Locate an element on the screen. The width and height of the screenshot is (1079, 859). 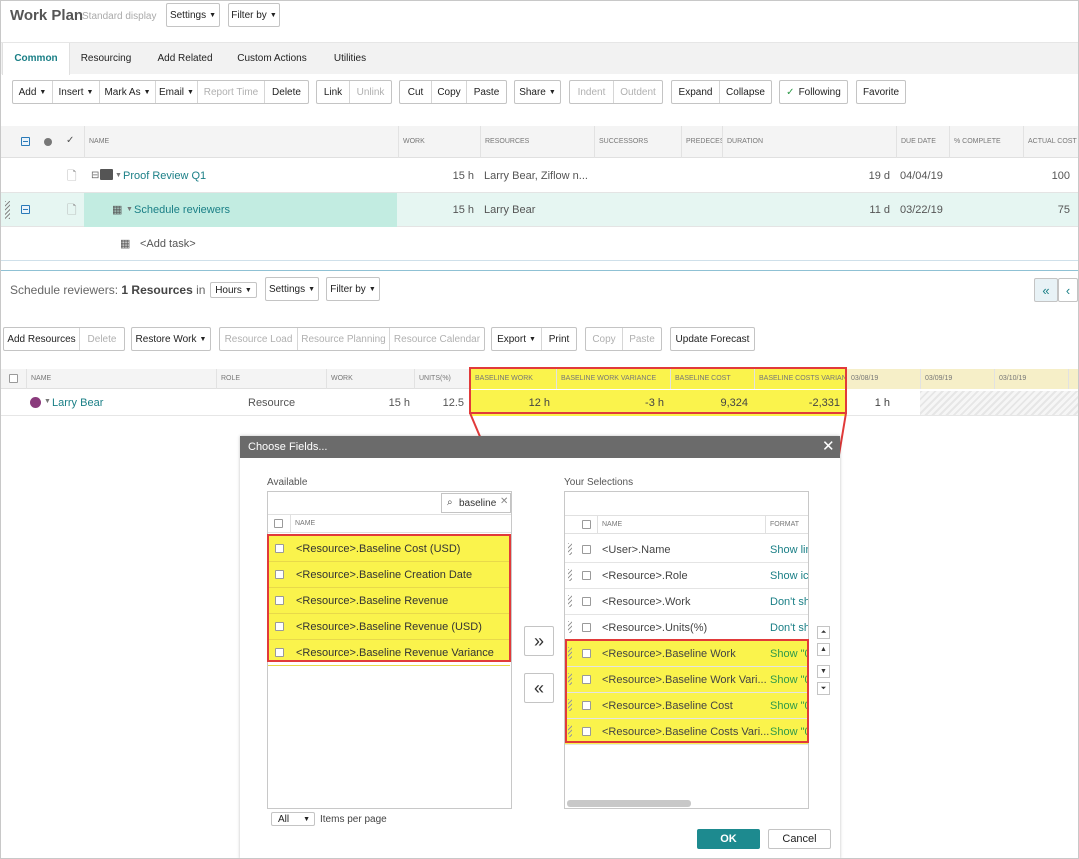
selected-field-row: <User>.Name Show lin is located at coordinates (686, 550).